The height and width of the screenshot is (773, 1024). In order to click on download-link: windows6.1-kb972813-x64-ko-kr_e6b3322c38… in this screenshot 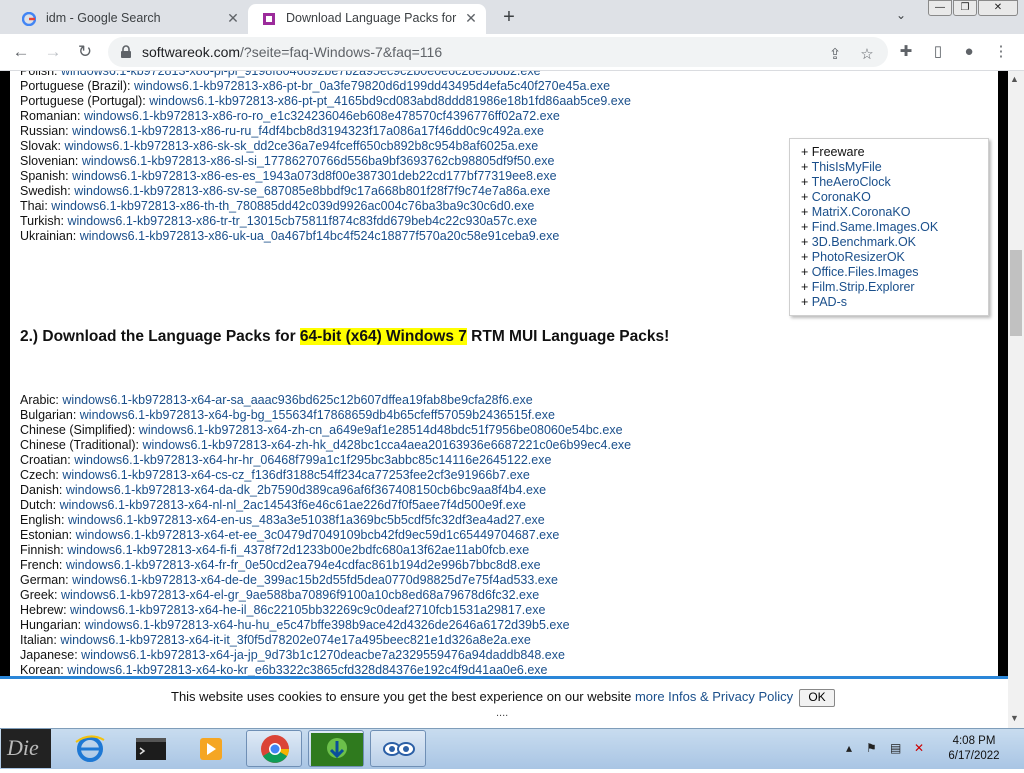, I will do `click(307, 670)`.